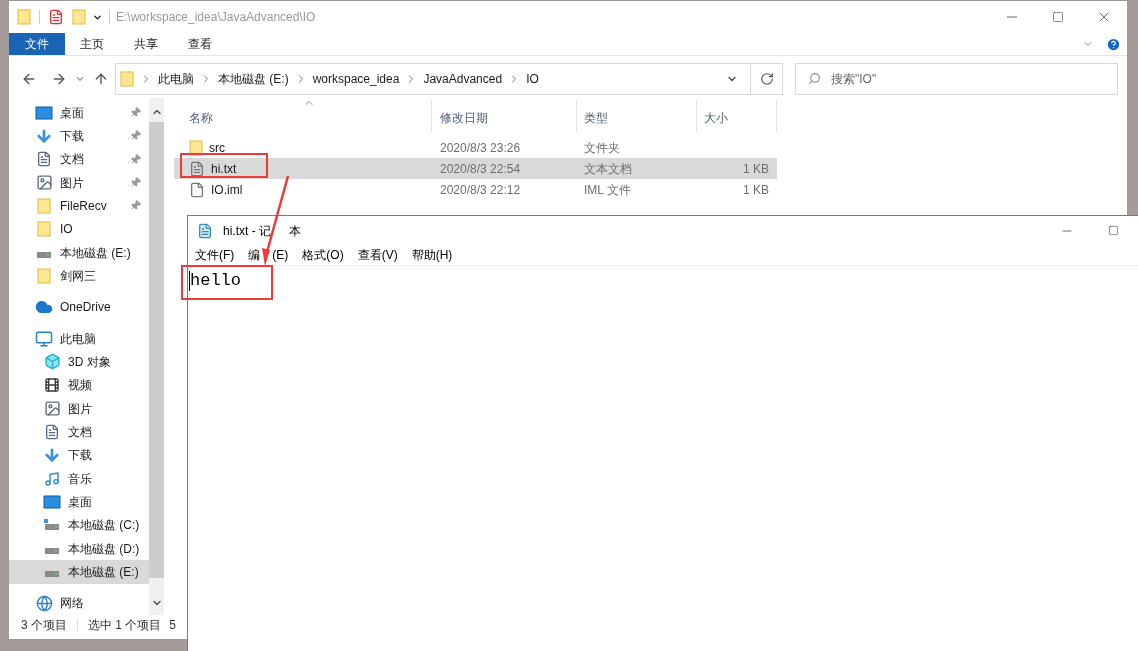 Image resolution: width=1138 pixels, height=651 pixels. I want to click on notepad-icon, so click(205, 230).